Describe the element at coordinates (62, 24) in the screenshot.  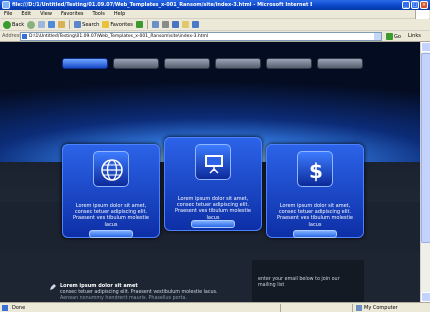
I see `home-icon` at that location.